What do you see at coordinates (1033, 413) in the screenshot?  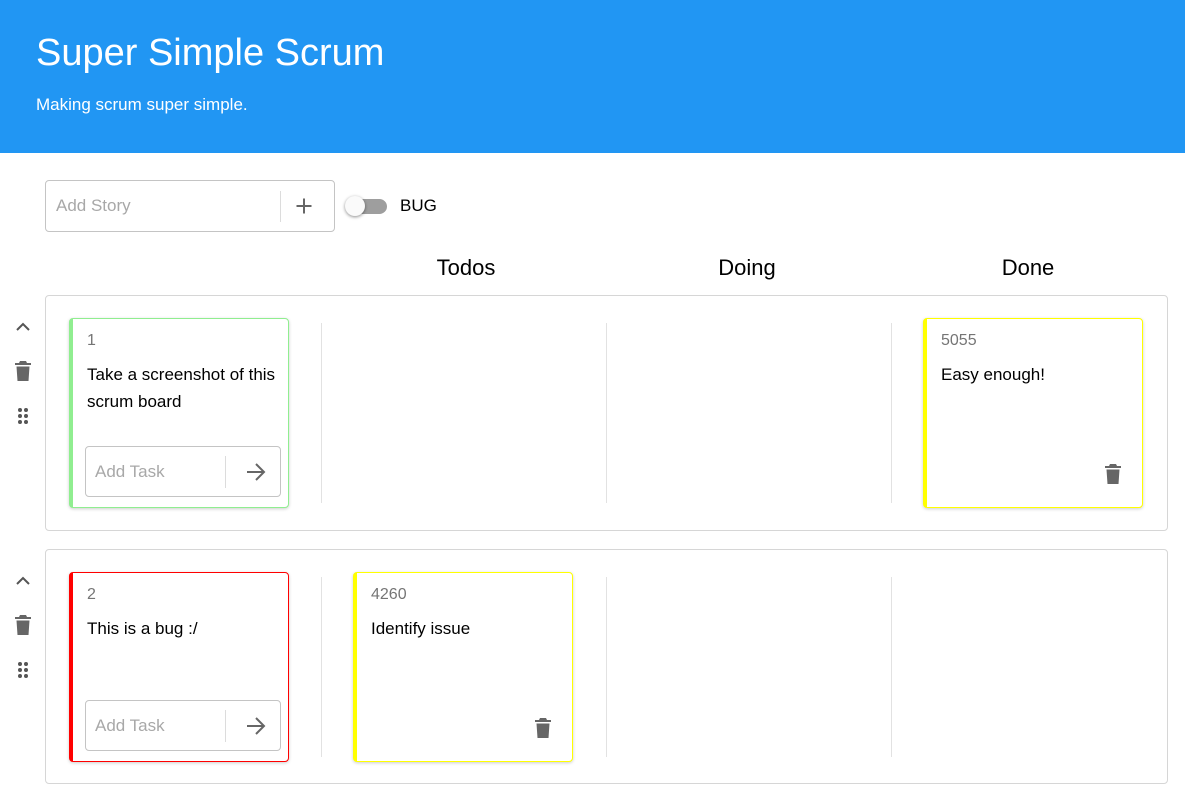 I see `task-card: 5055 Easy enough!` at bounding box center [1033, 413].